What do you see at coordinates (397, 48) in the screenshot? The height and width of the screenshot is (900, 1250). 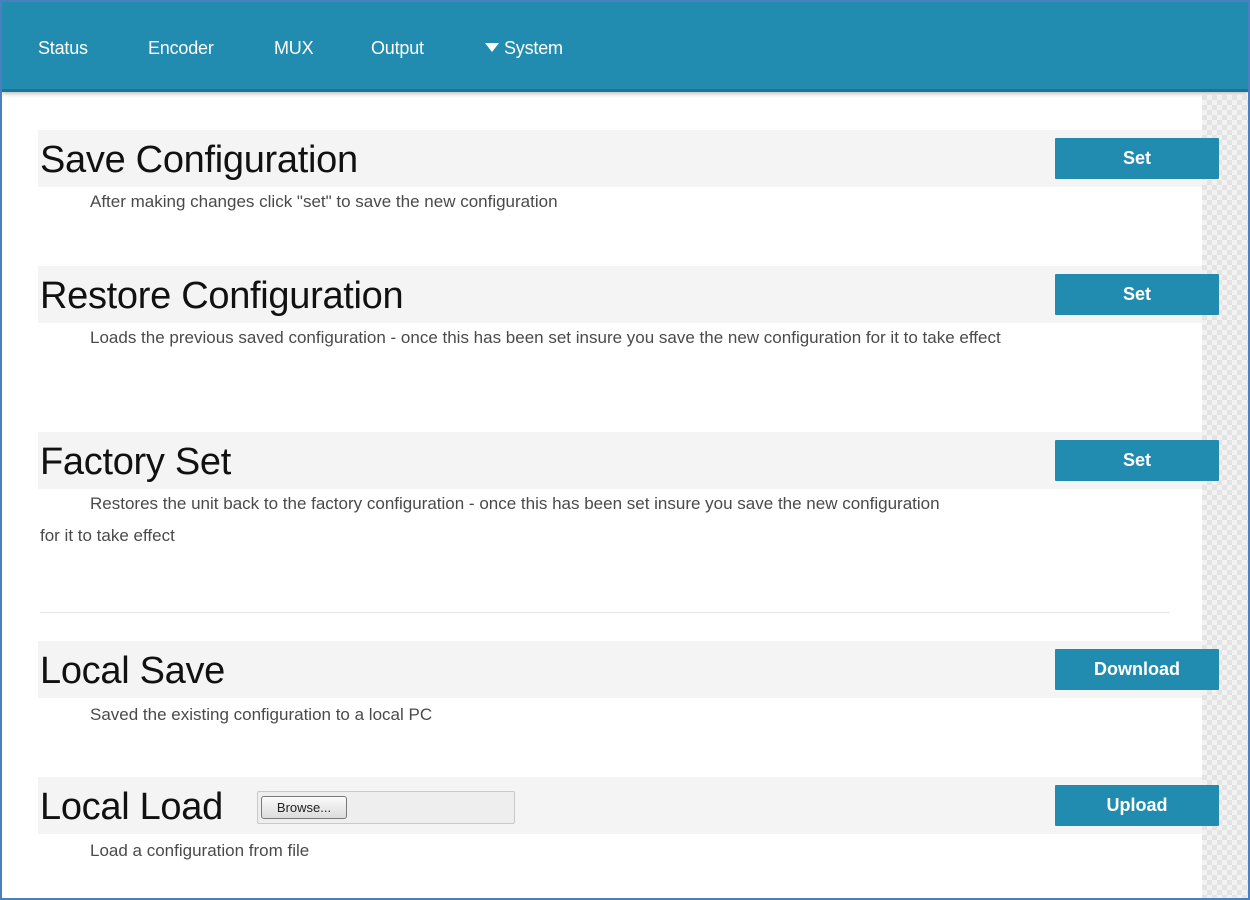 I see `nav-output: Output` at bounding box center [397, 48].